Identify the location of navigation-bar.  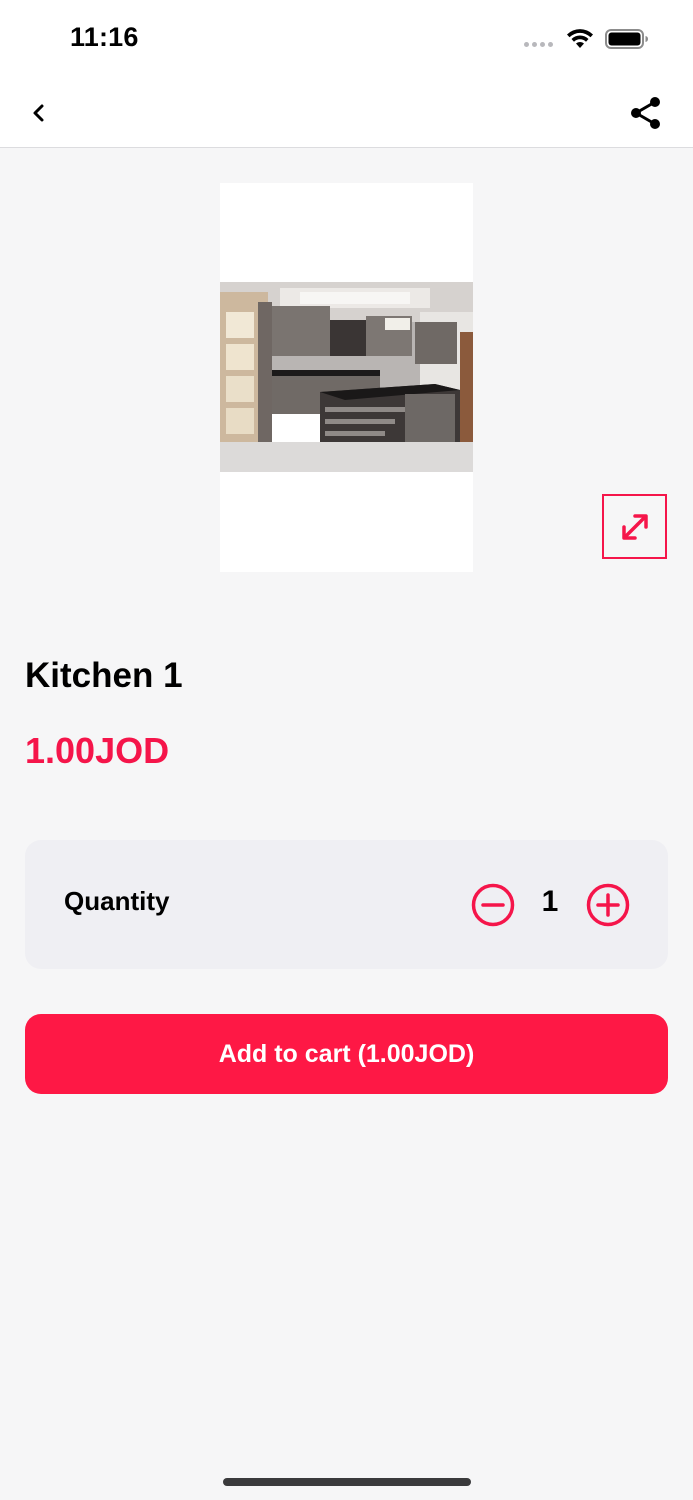
(346, 113).